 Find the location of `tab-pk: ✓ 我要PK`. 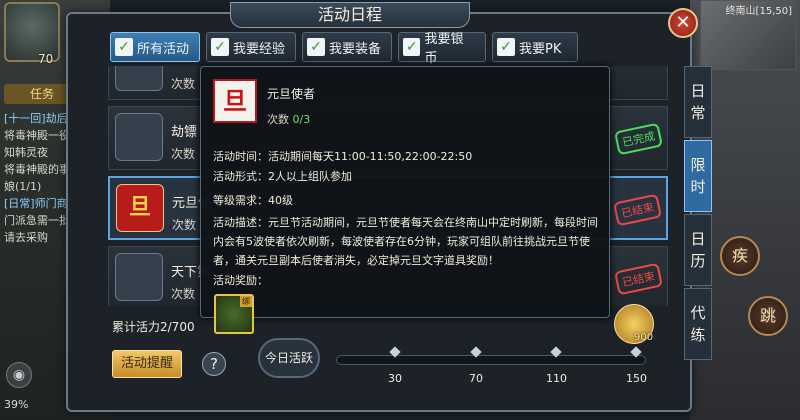

tab-pk: ✓ 我要PK is located at coordinates (535, 47).